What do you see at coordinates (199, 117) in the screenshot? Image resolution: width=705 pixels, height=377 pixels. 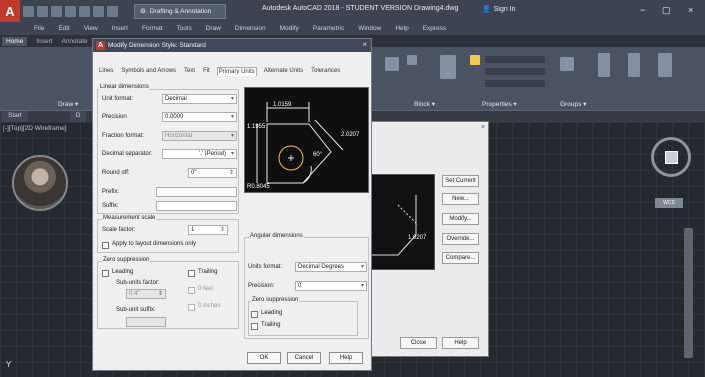 I see `precision-select: 0.0000` at bounding box center [199, 117].